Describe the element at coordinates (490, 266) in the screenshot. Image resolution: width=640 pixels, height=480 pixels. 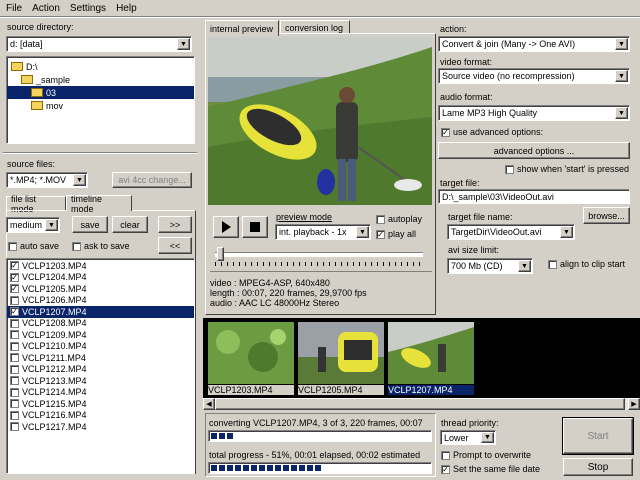
I see `avi-size-select: 700 Mb (CD) ▼` at that location.